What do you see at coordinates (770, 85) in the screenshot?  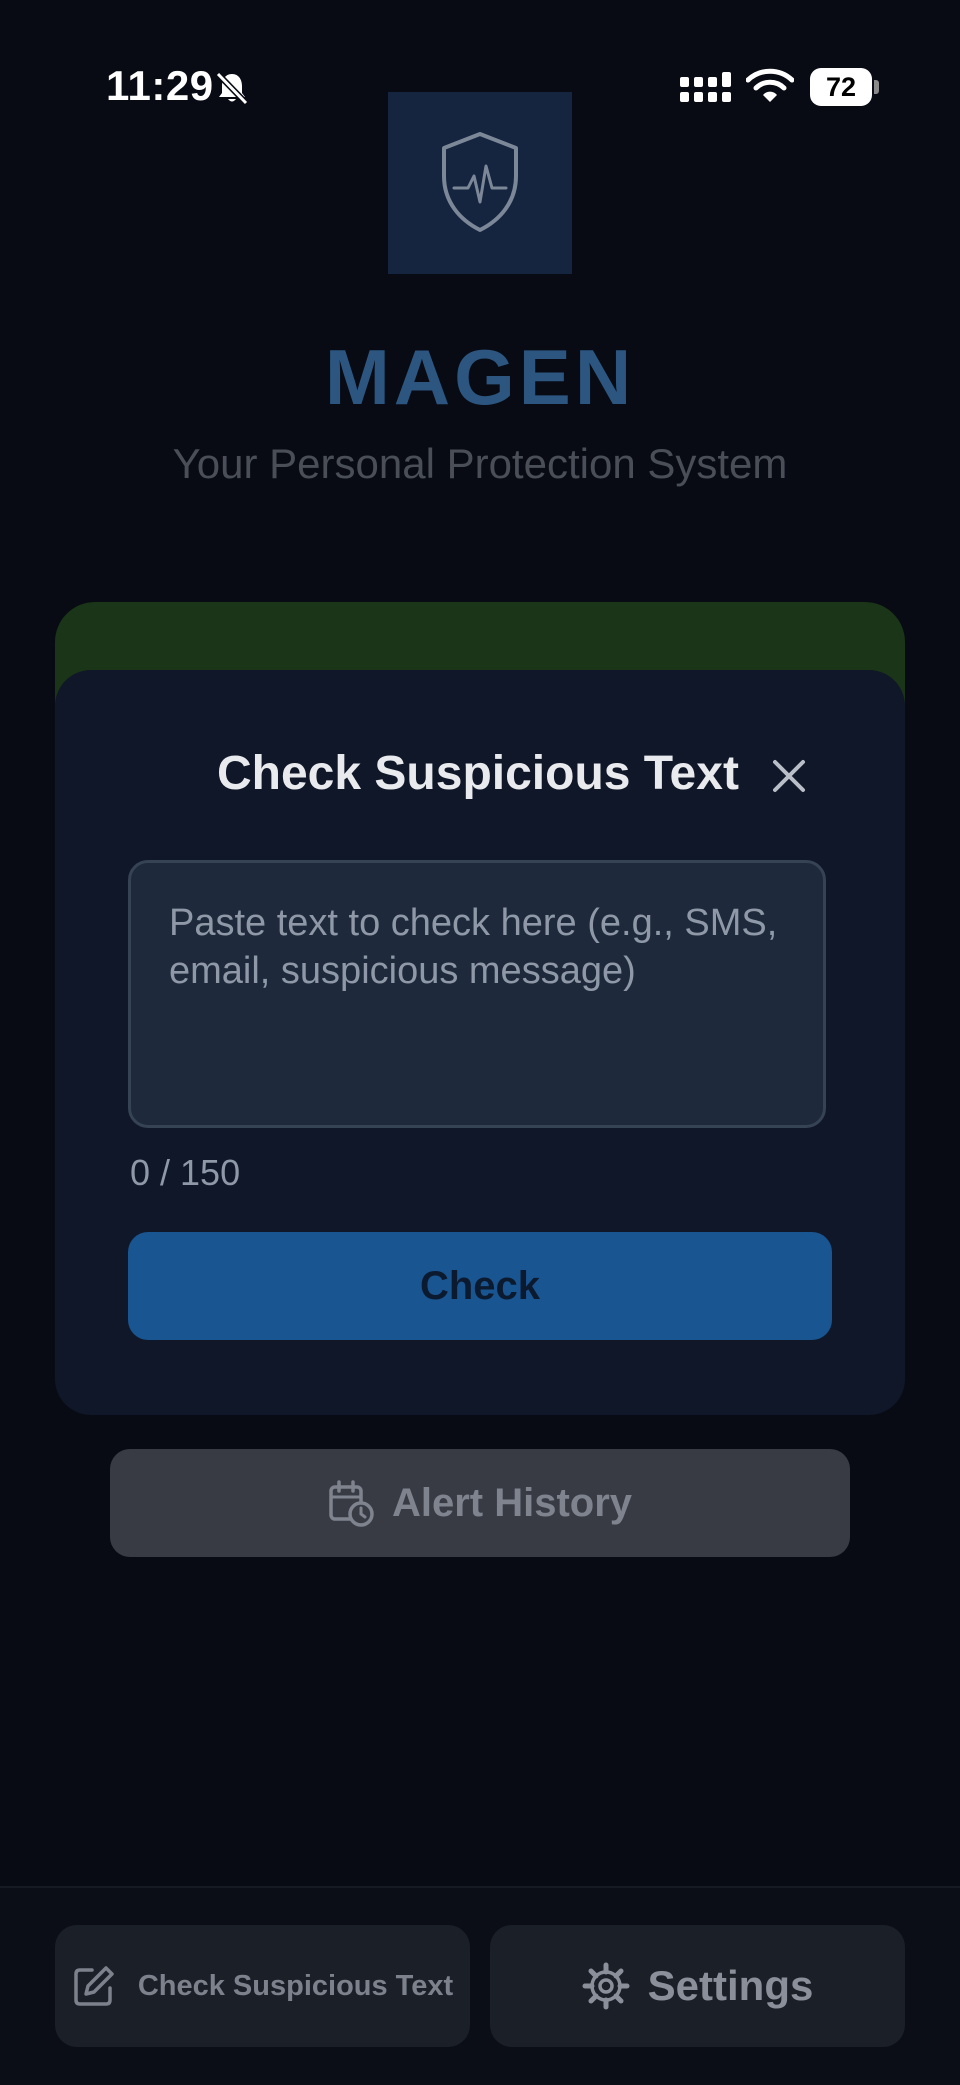 I see `wifi-icon` at bounding box center [770, 85].